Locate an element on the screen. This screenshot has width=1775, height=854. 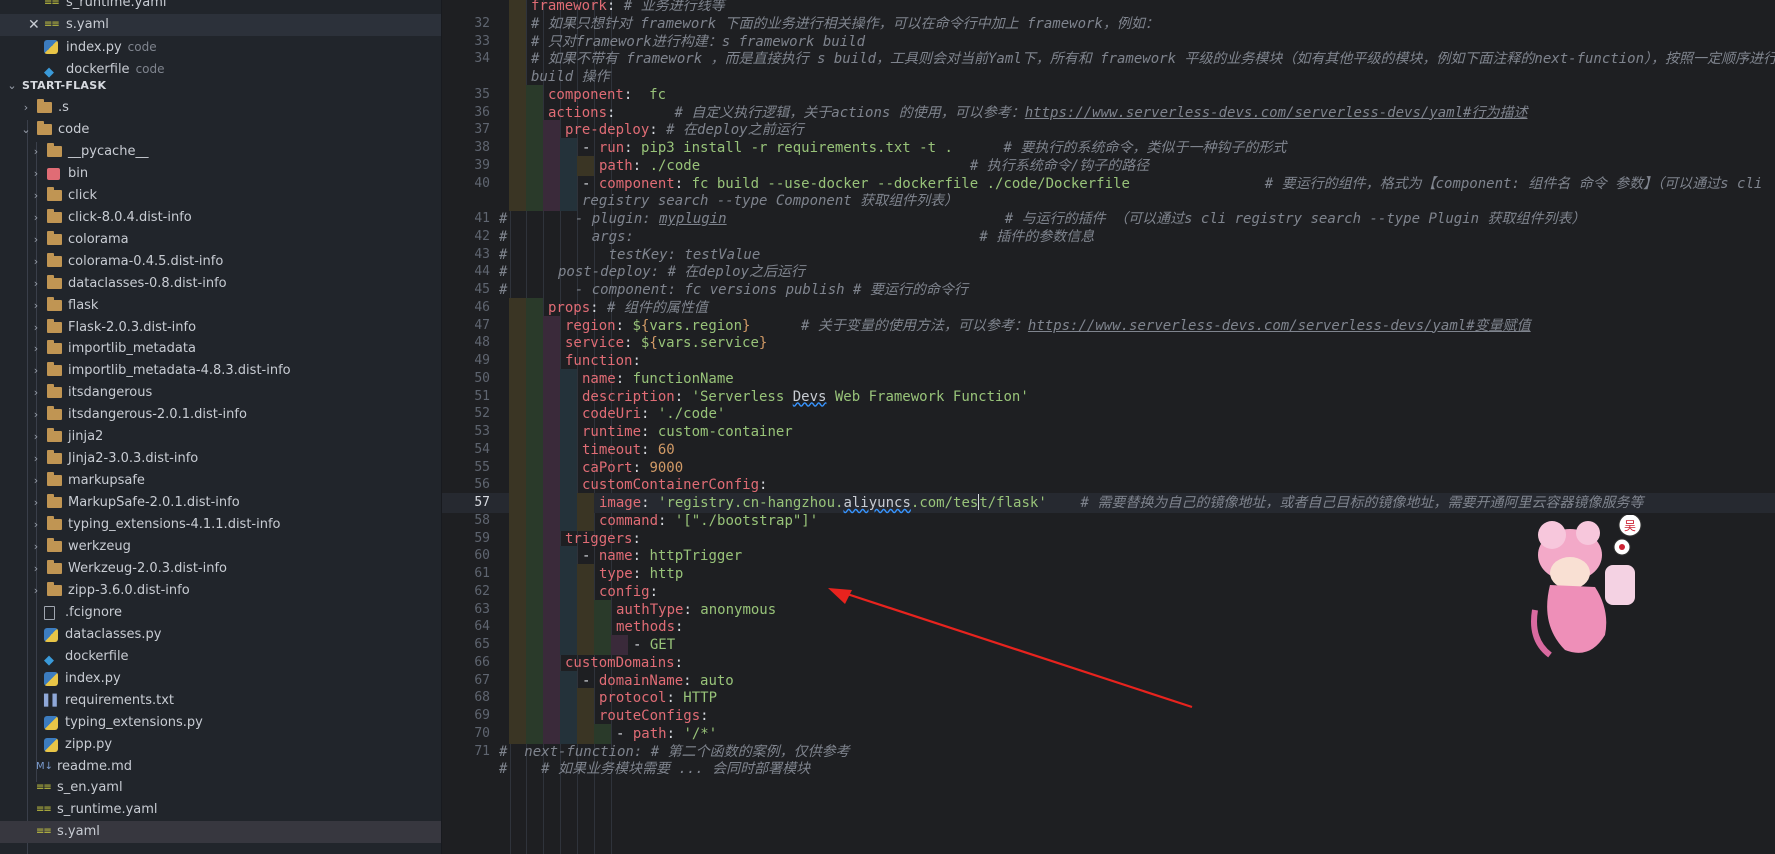
arrow-head is located at coordinates (840, 596).